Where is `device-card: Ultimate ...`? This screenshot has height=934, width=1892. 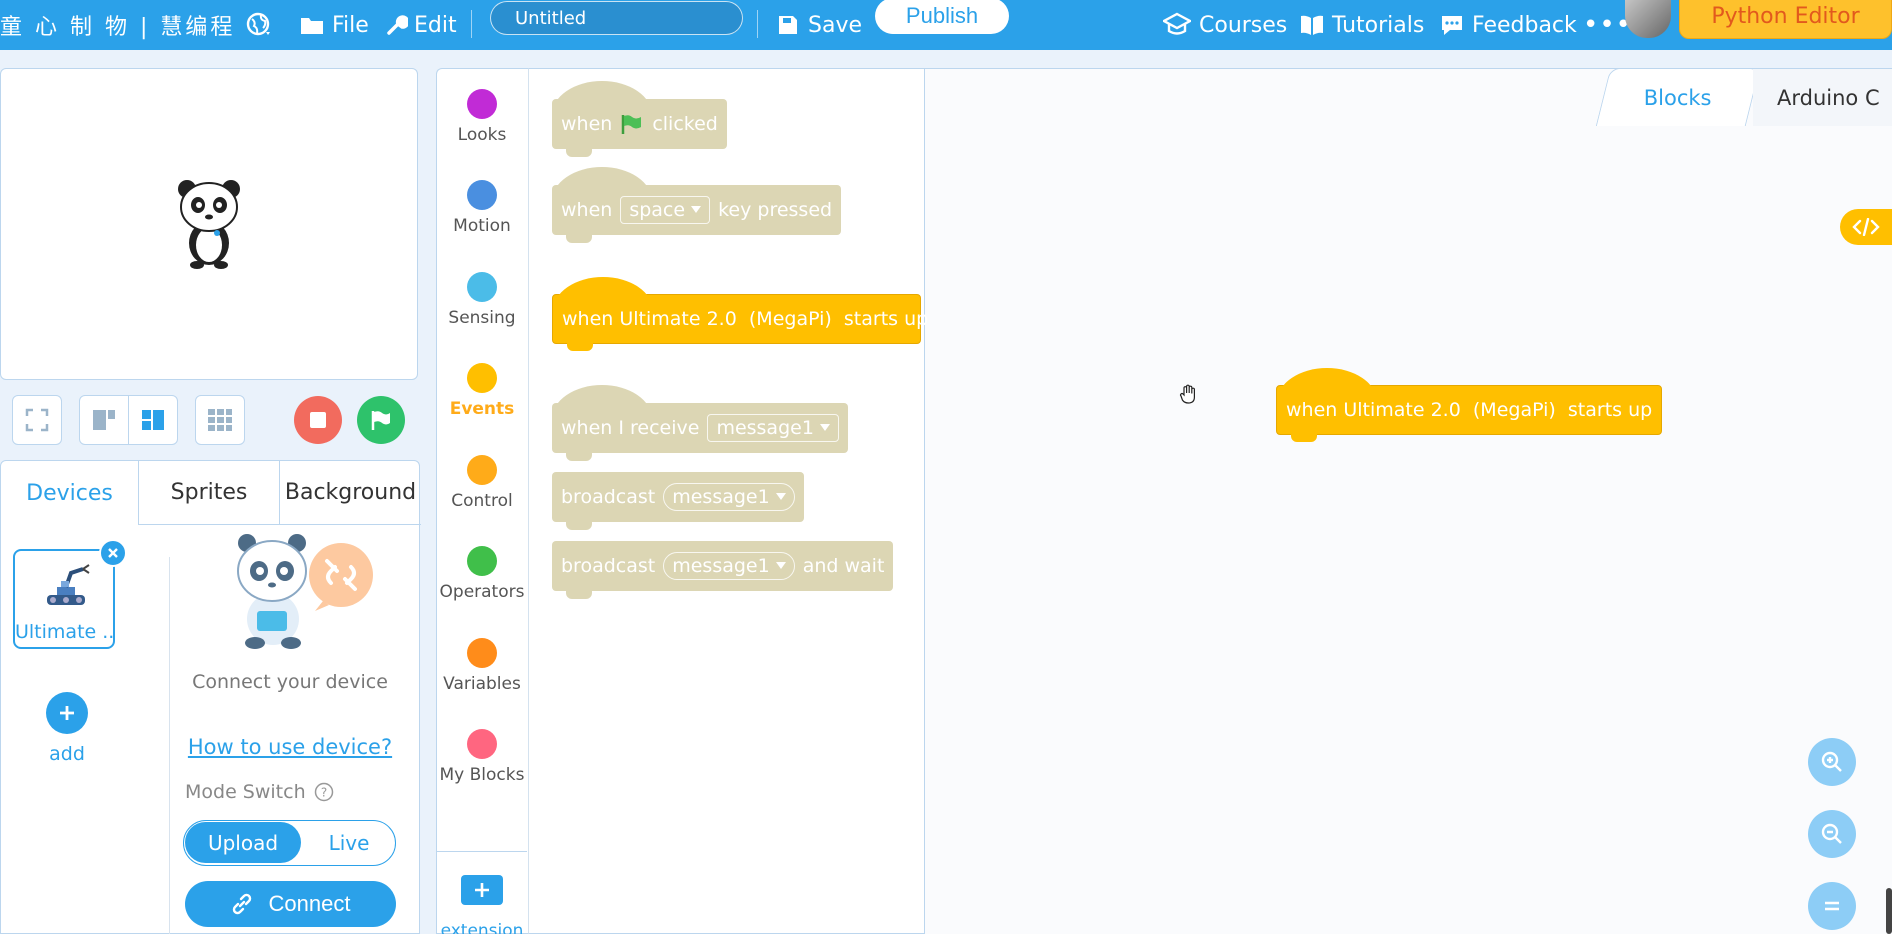 device-card: Ultimate ... is located at coordinates (64, 599).